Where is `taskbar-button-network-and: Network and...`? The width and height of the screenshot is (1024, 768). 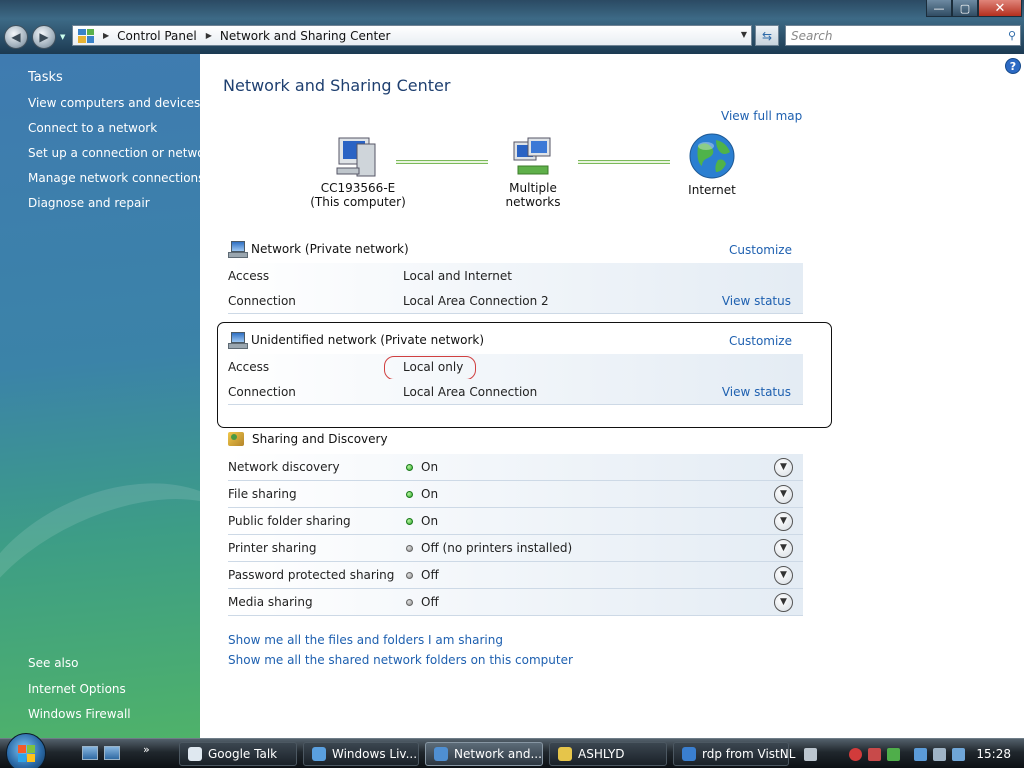 taskbar-button-network-and: Network and... is located at coordinates (484, 754).